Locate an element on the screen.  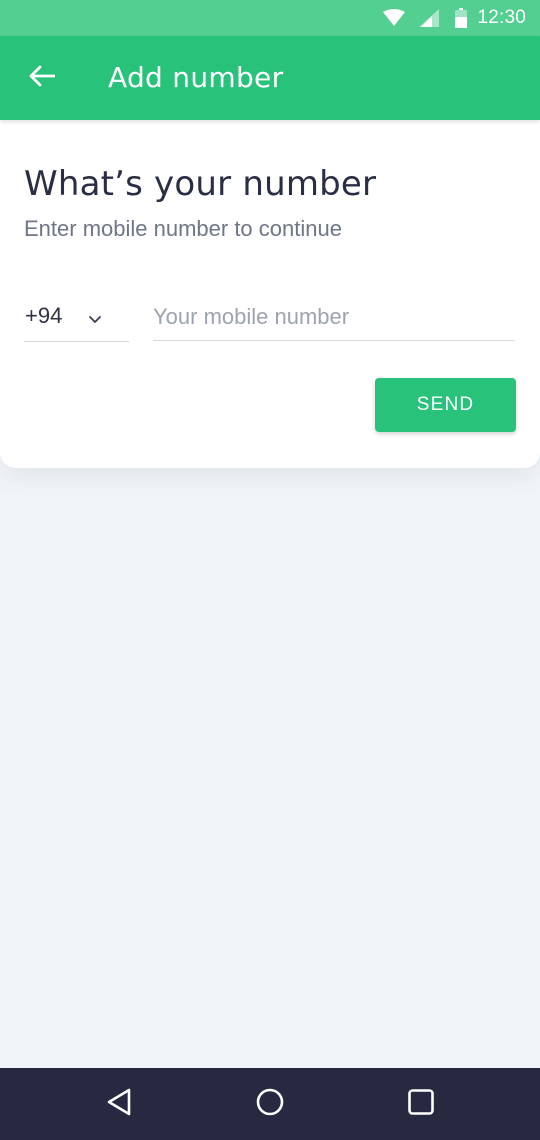
send-button: SEND is located at coordinates (445, 405).